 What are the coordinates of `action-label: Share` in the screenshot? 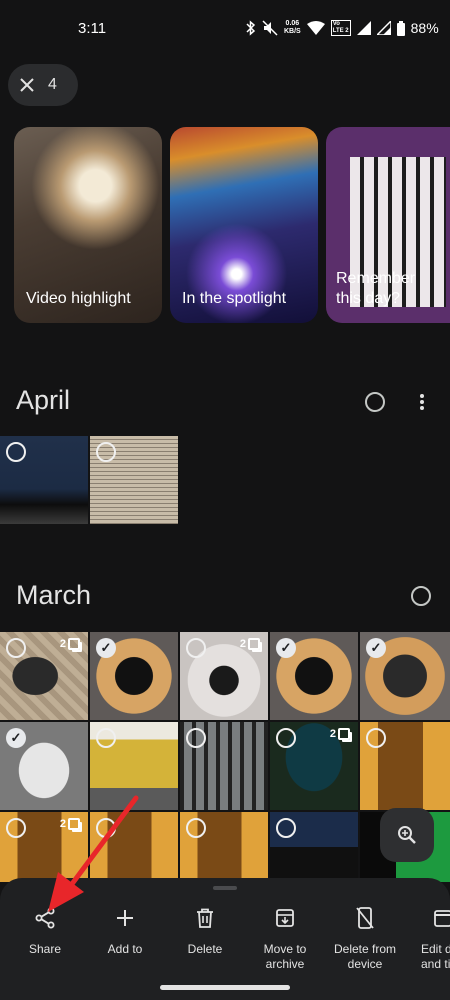 It's located at (45, 949).